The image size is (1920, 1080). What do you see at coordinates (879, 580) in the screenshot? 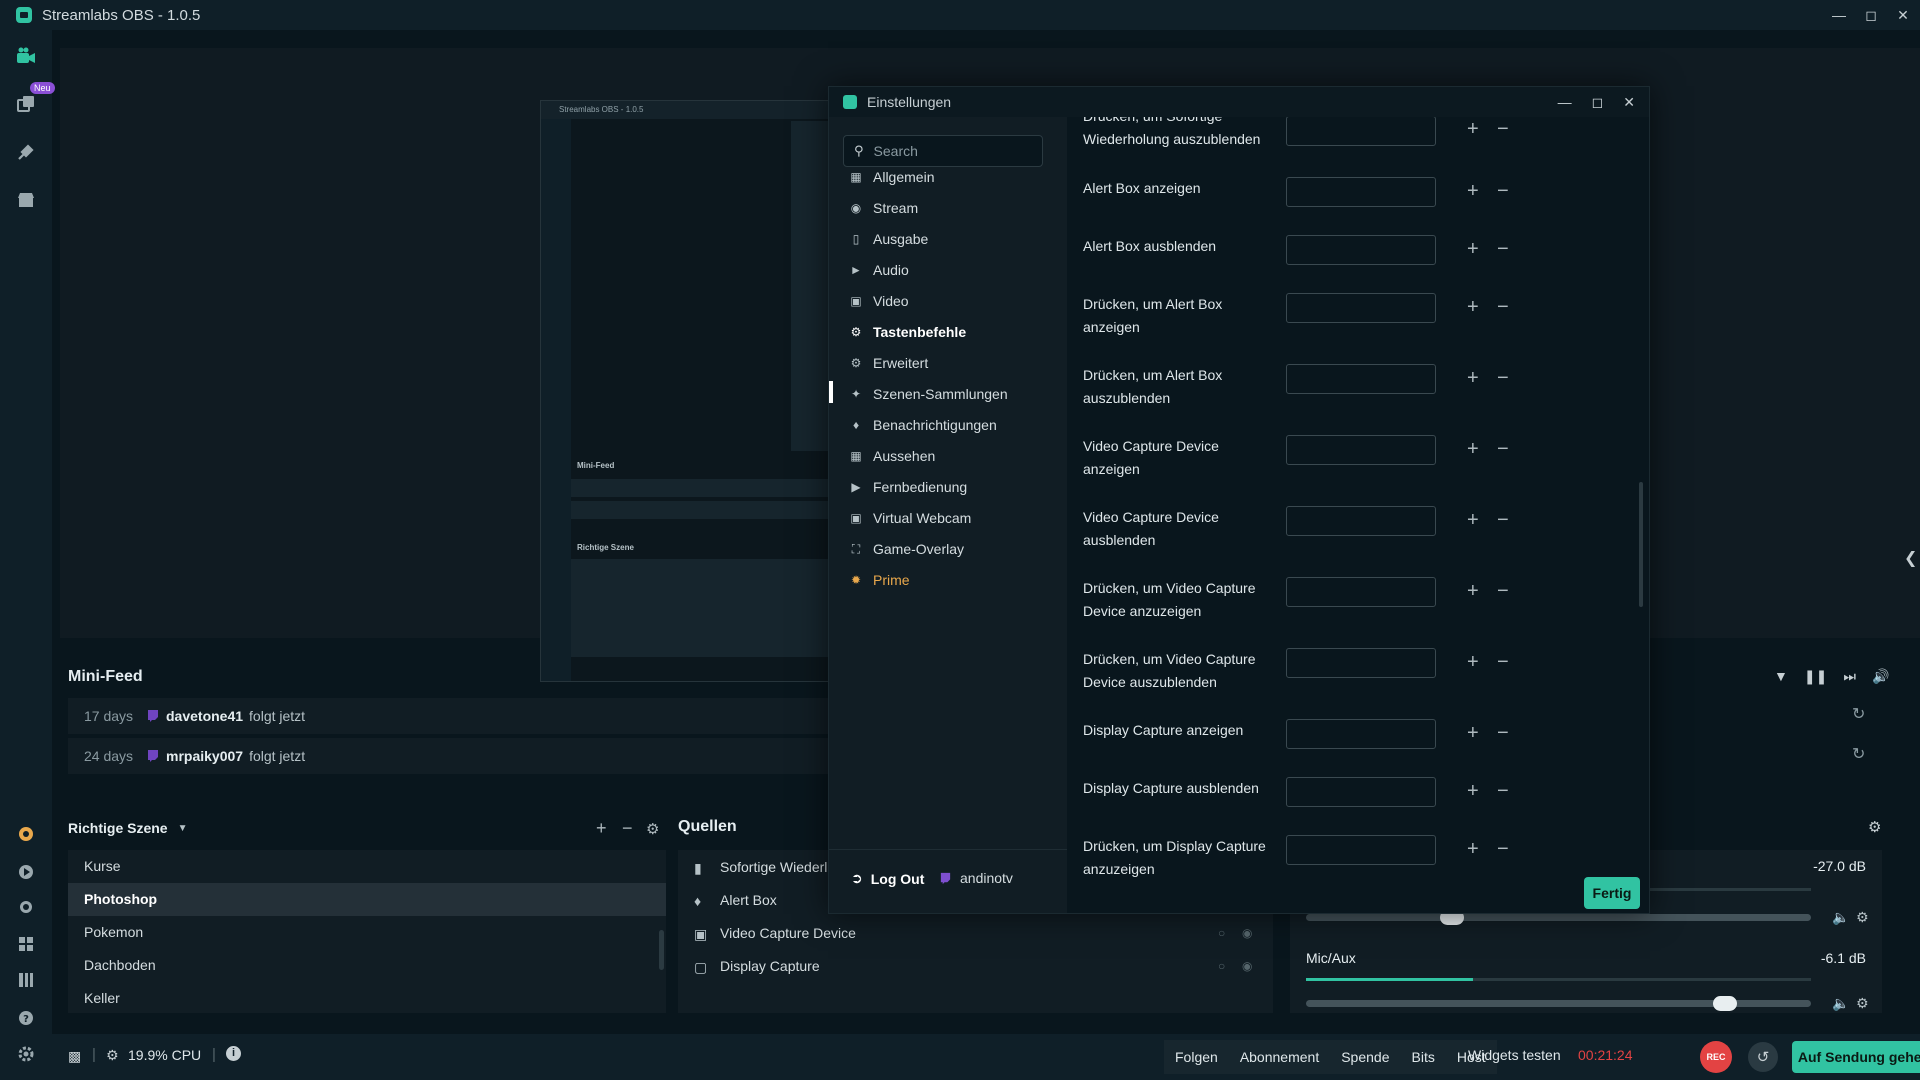
I see `category-prime: ✹ Prime` at bounding box center [879, 580].